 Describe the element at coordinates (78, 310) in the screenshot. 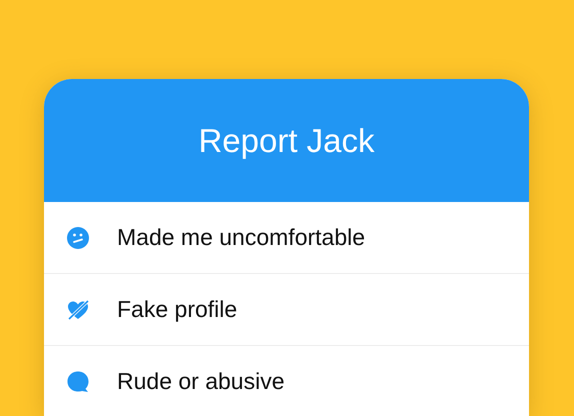

I see `crossed-heart-icon` at that location.